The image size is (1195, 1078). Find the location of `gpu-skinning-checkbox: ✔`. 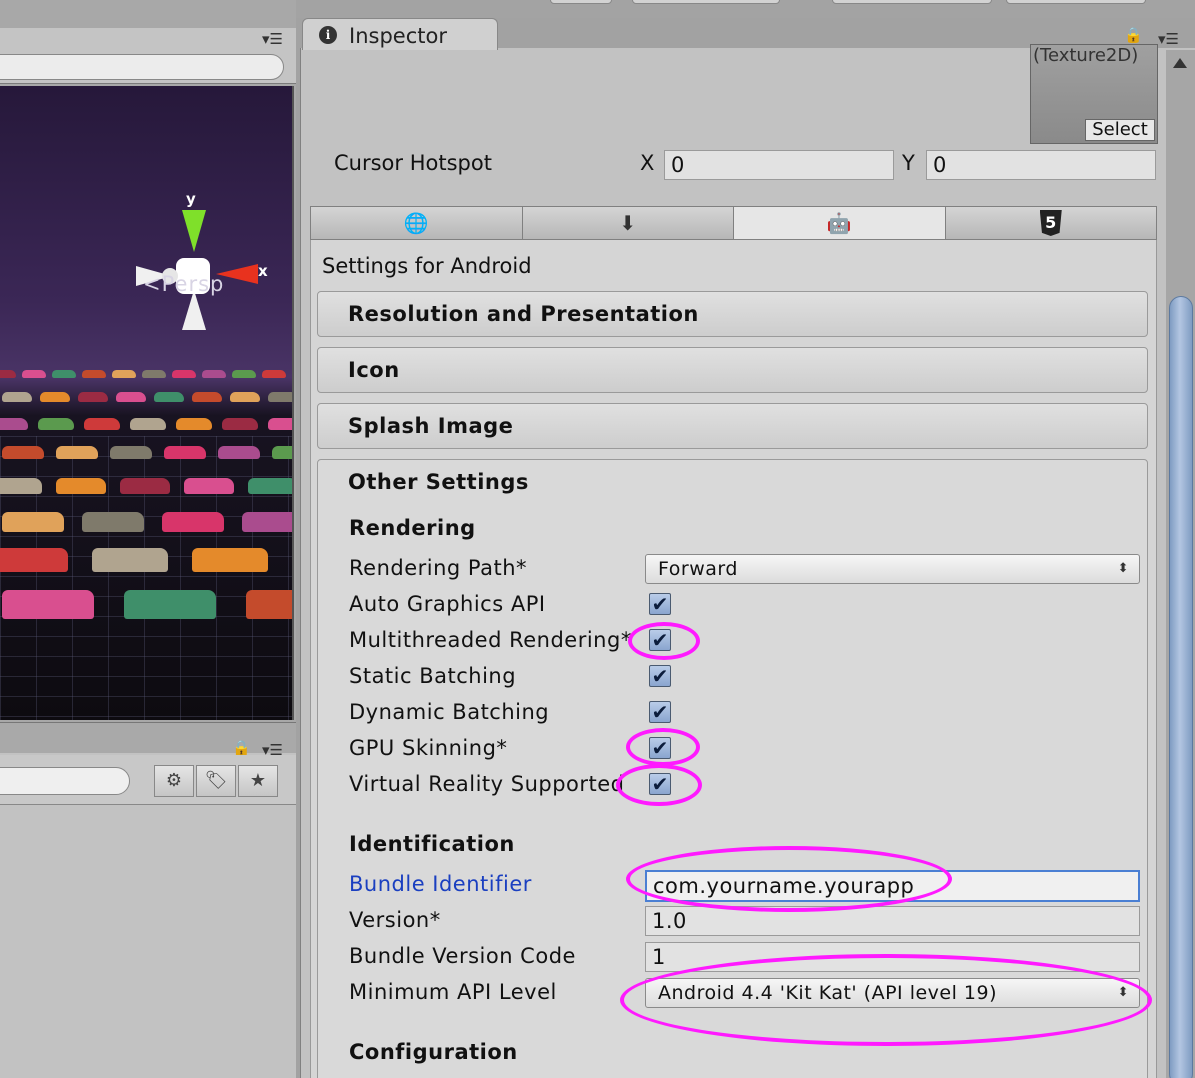

gpu-skinning-checkbox: ✔ is located at coordinates (660, 748).